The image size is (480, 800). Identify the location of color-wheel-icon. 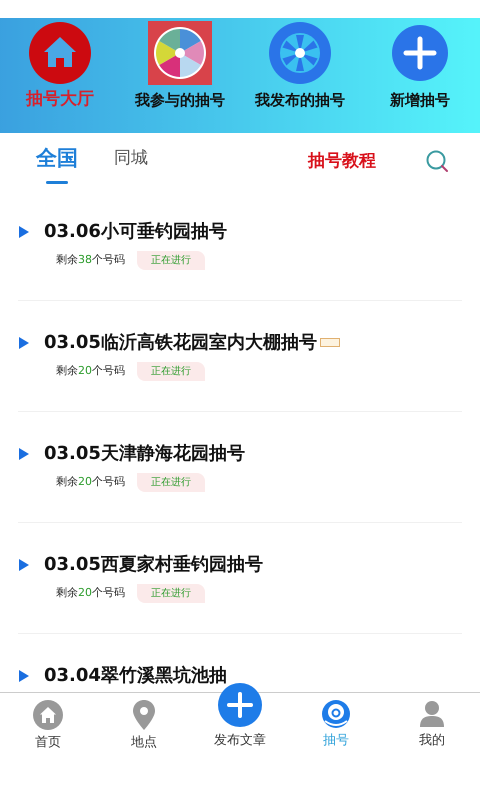
(180, 53).